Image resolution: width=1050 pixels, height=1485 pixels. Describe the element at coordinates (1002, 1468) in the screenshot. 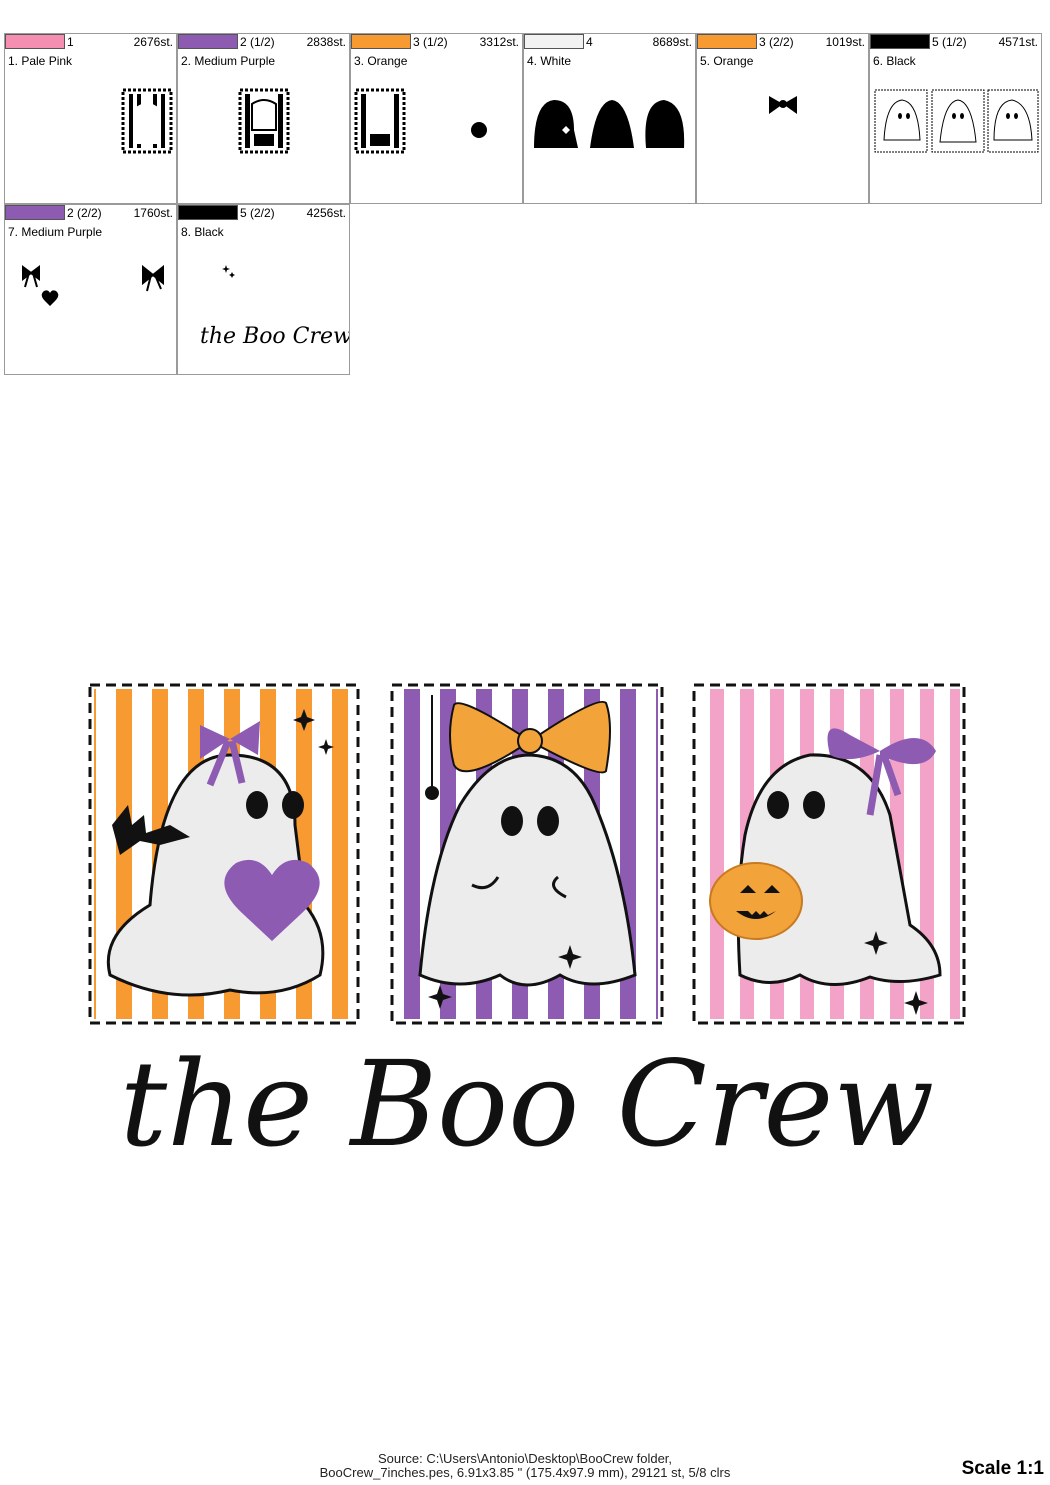

I see `scale-label: Scale 1:1` at that location.